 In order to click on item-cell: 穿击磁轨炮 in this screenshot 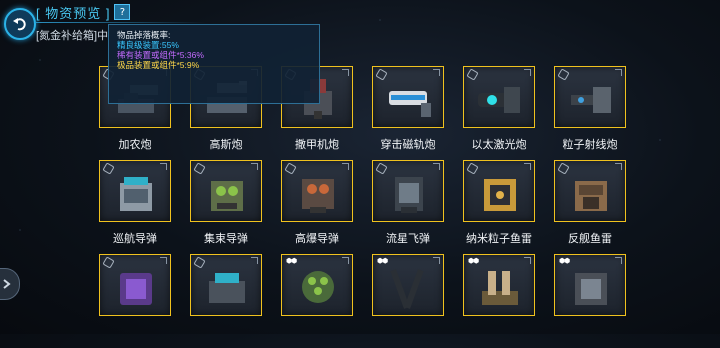, I will do `click(409, 113)`.